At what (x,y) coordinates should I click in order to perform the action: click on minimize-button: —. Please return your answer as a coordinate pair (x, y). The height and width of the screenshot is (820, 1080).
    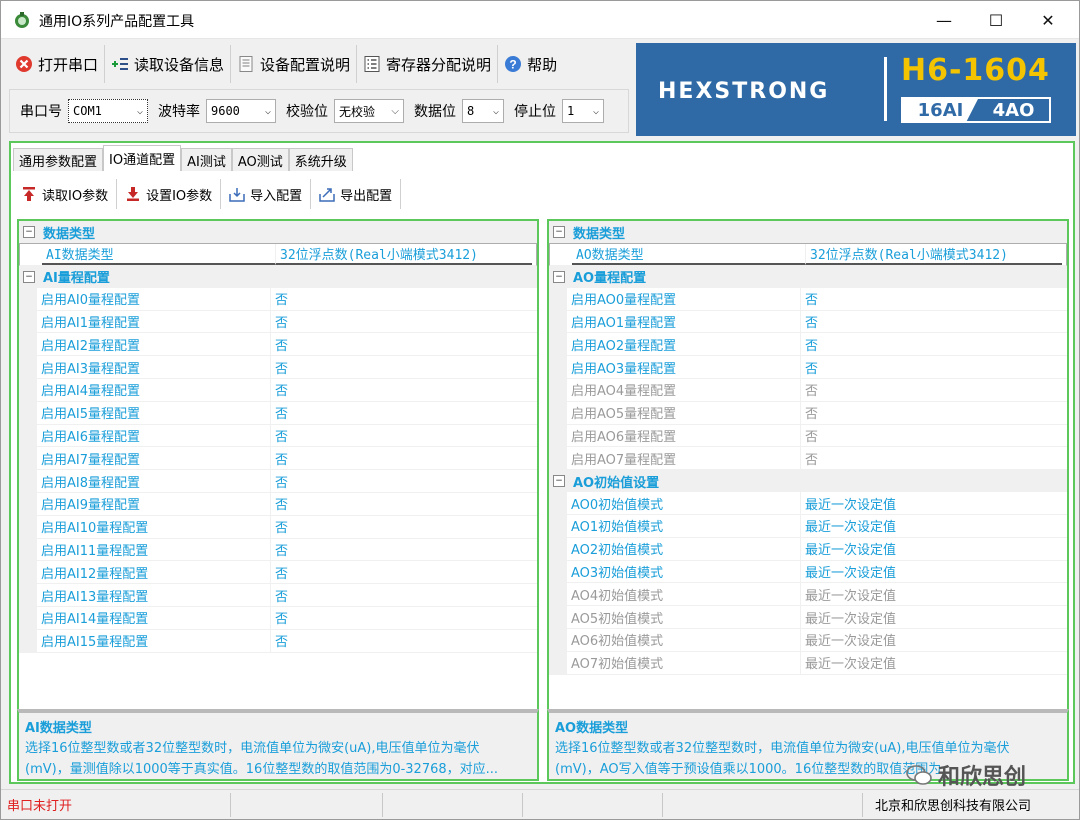
    Looking at the image, I should click on (944, 20).